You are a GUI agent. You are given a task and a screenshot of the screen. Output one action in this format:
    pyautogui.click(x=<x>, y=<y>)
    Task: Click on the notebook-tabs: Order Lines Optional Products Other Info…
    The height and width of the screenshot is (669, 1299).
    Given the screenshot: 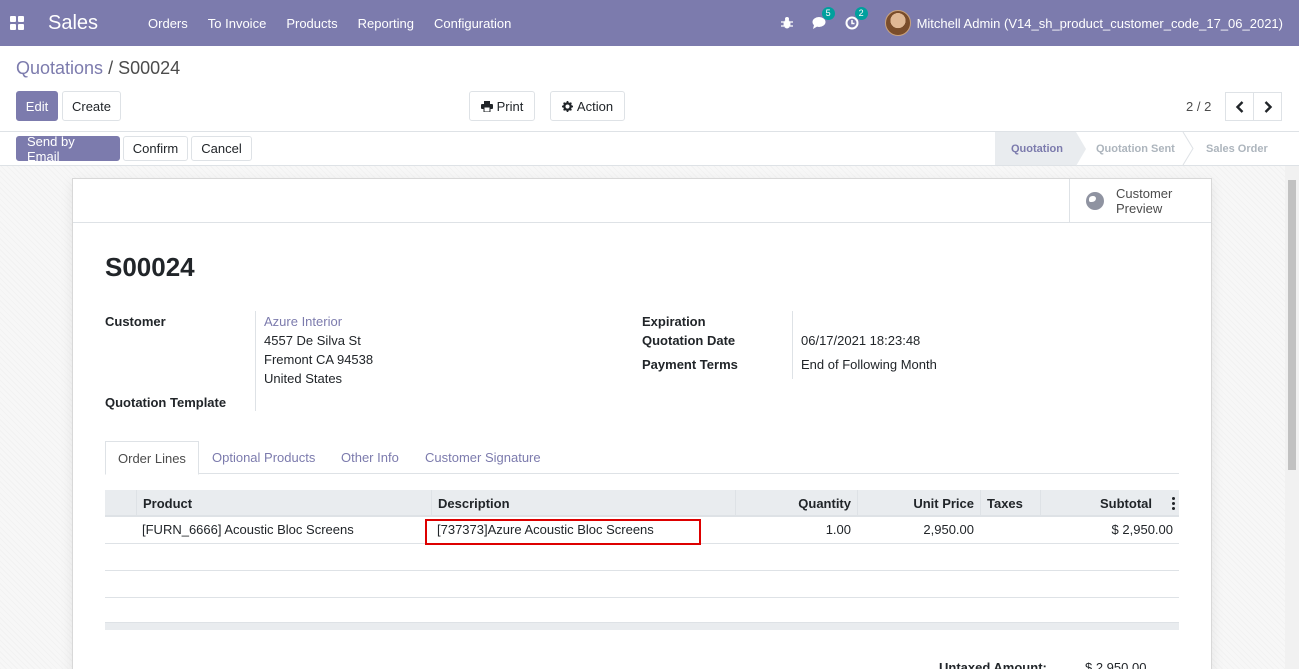 What is the action you would take?
    pyautogui.click(x=642, y=458)
    